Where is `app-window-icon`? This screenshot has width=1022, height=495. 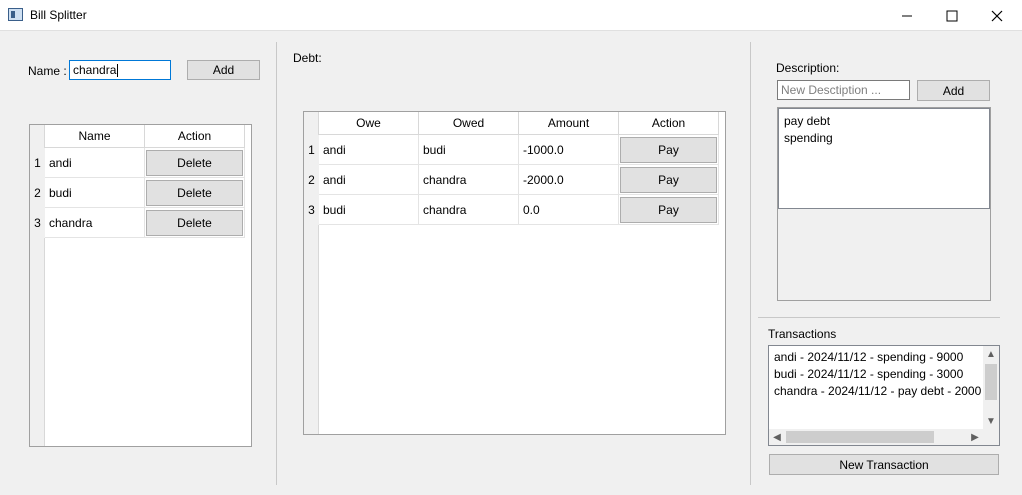 app-window-icon is located at coordinates (15, 14).